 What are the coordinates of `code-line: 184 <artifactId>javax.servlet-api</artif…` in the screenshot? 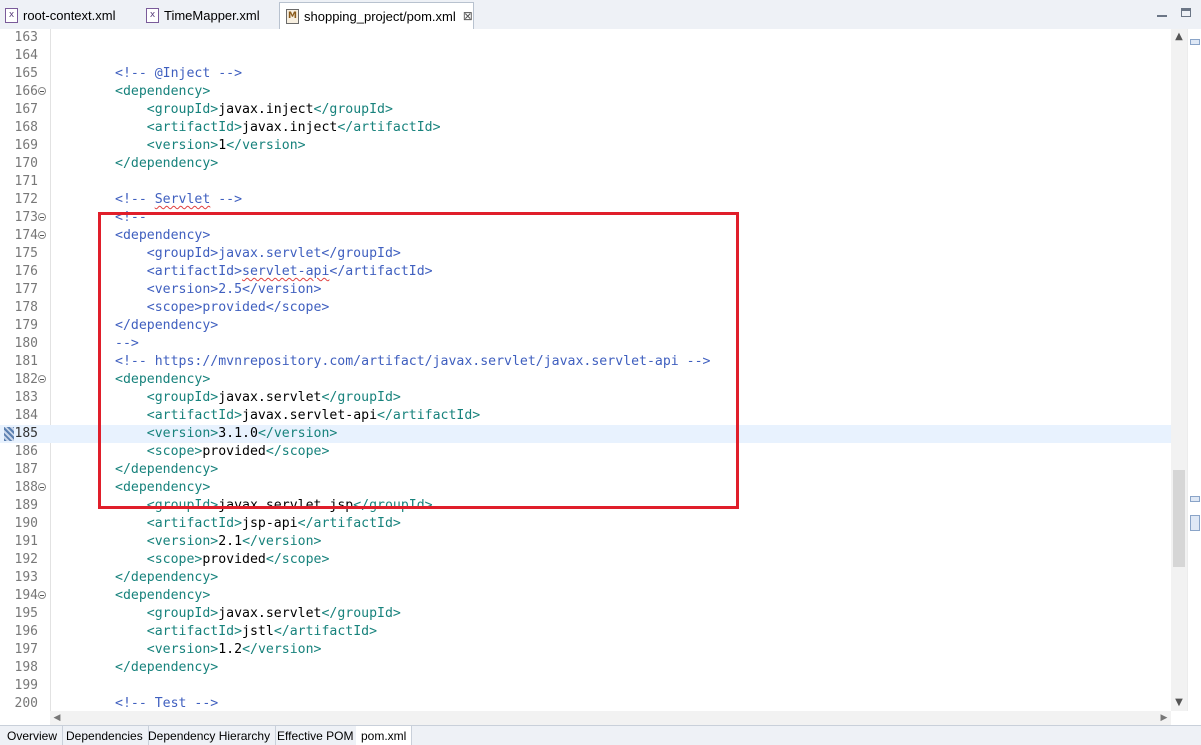 It's located at (585, 416).